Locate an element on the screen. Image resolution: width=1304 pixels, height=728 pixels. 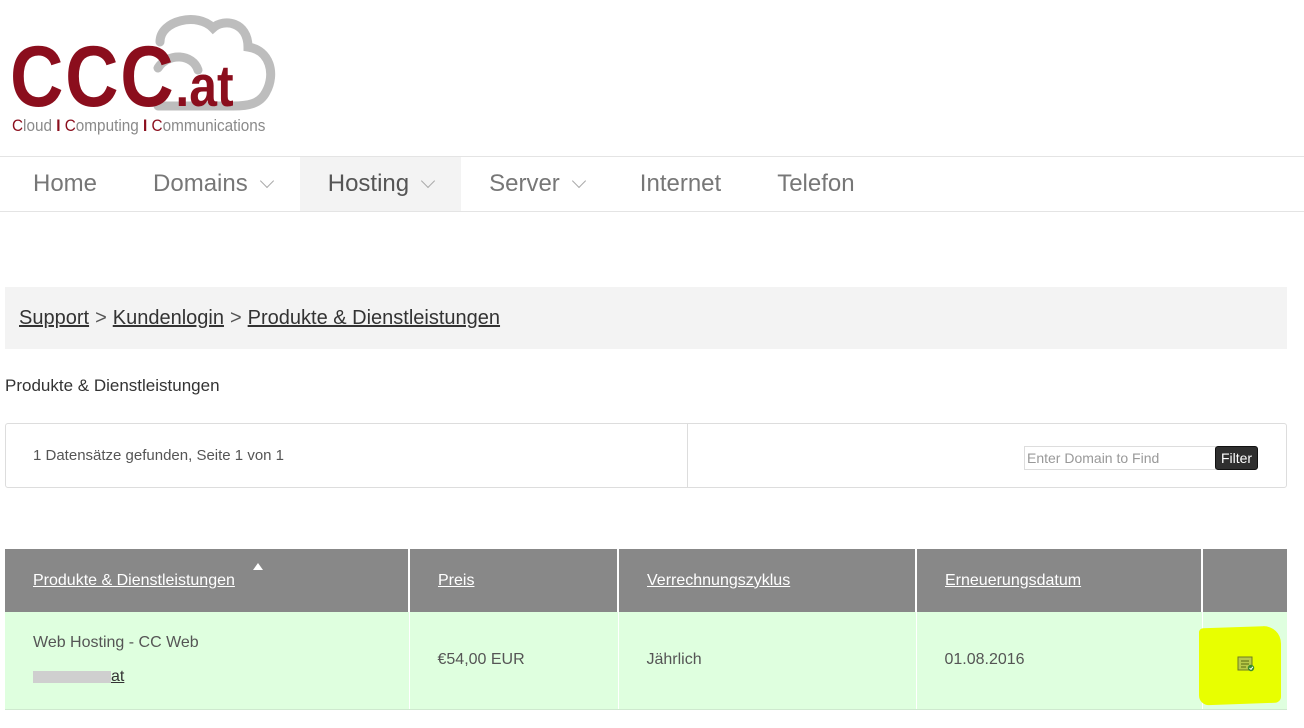
header-erneuerungsdatum: Erneuerungsdatum is located at coordinates (1059, 580).